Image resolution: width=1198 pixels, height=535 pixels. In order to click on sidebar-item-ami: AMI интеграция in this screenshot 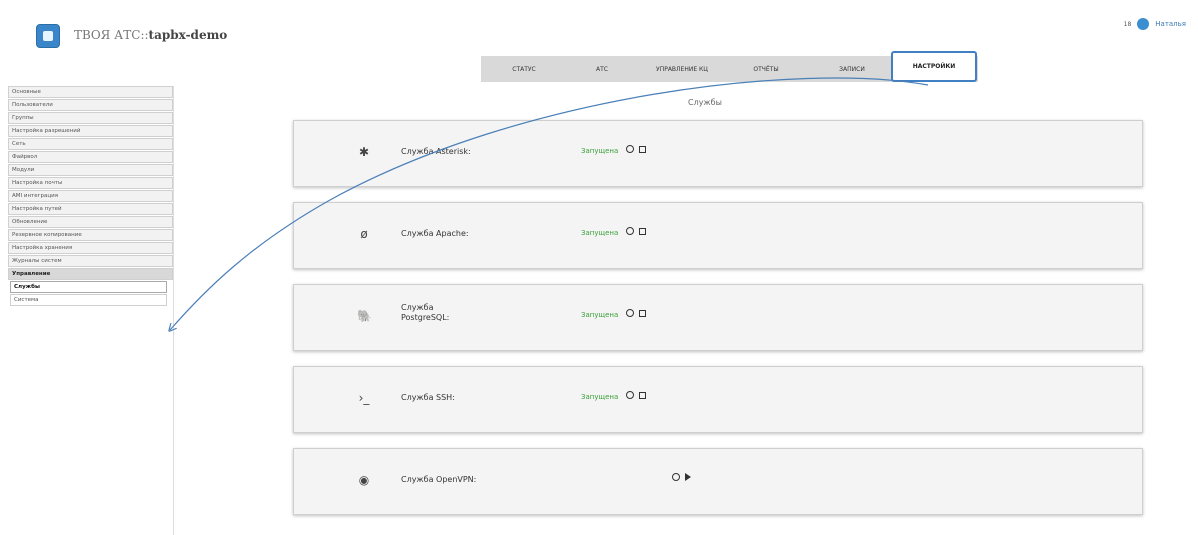, I will do `click(90, 196)`.